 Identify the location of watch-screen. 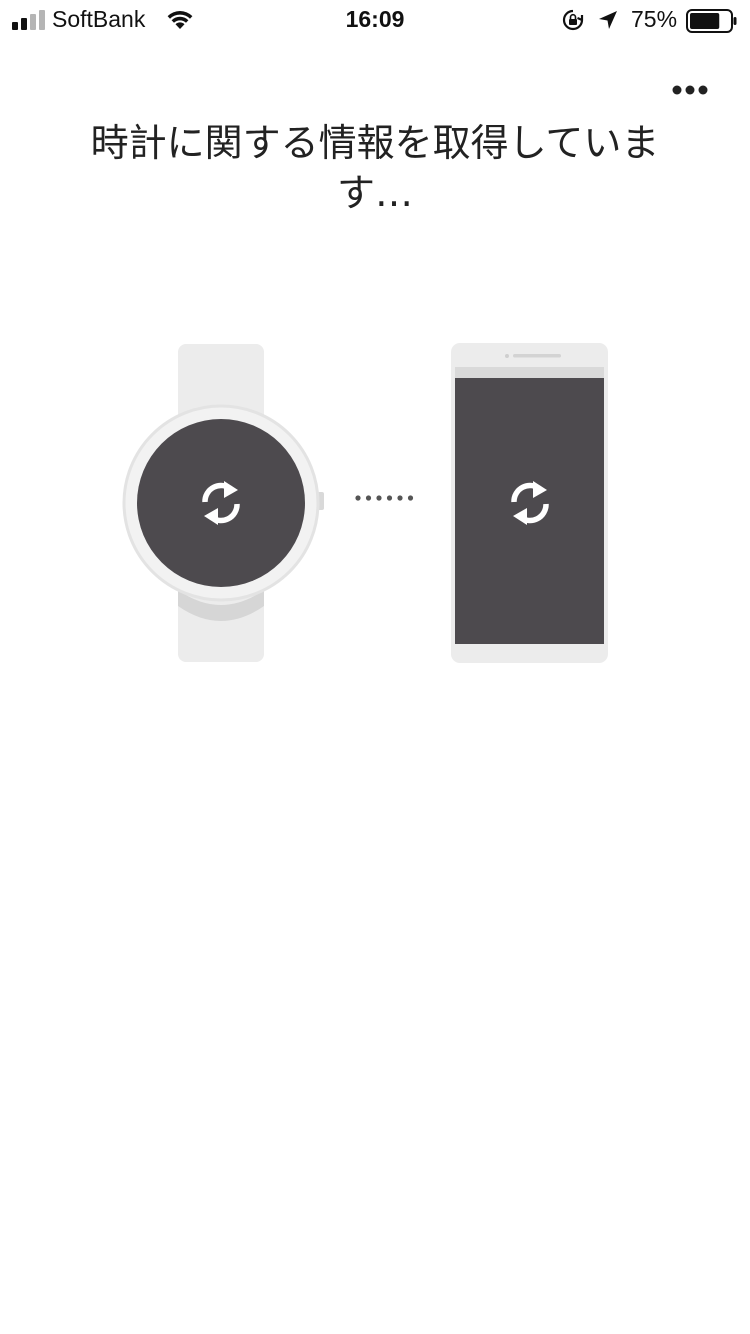
(221, 503).